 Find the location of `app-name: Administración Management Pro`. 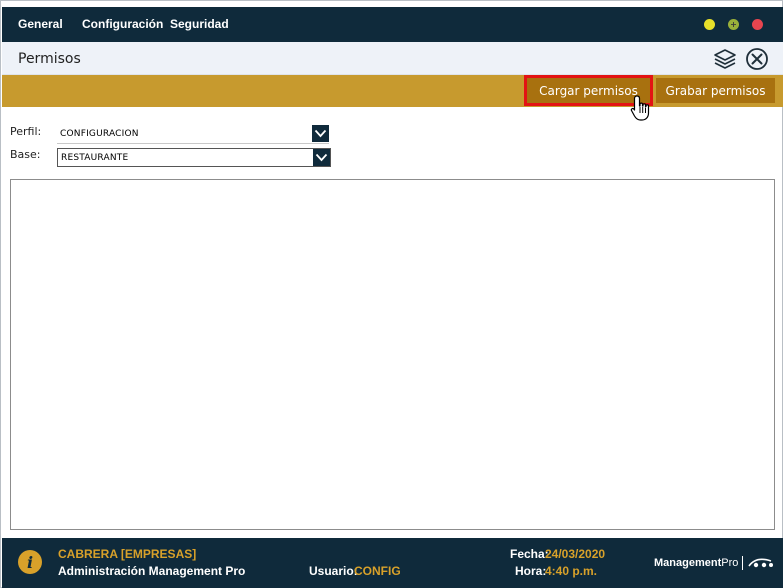

app-name: Administración Management Pro is located at coordinates (152, 571).